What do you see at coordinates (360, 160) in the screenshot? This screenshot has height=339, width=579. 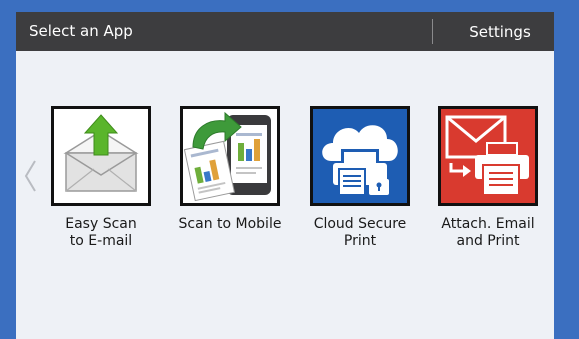 I see `cloud-printer-lock-icon` at bounding box center [360, 160].